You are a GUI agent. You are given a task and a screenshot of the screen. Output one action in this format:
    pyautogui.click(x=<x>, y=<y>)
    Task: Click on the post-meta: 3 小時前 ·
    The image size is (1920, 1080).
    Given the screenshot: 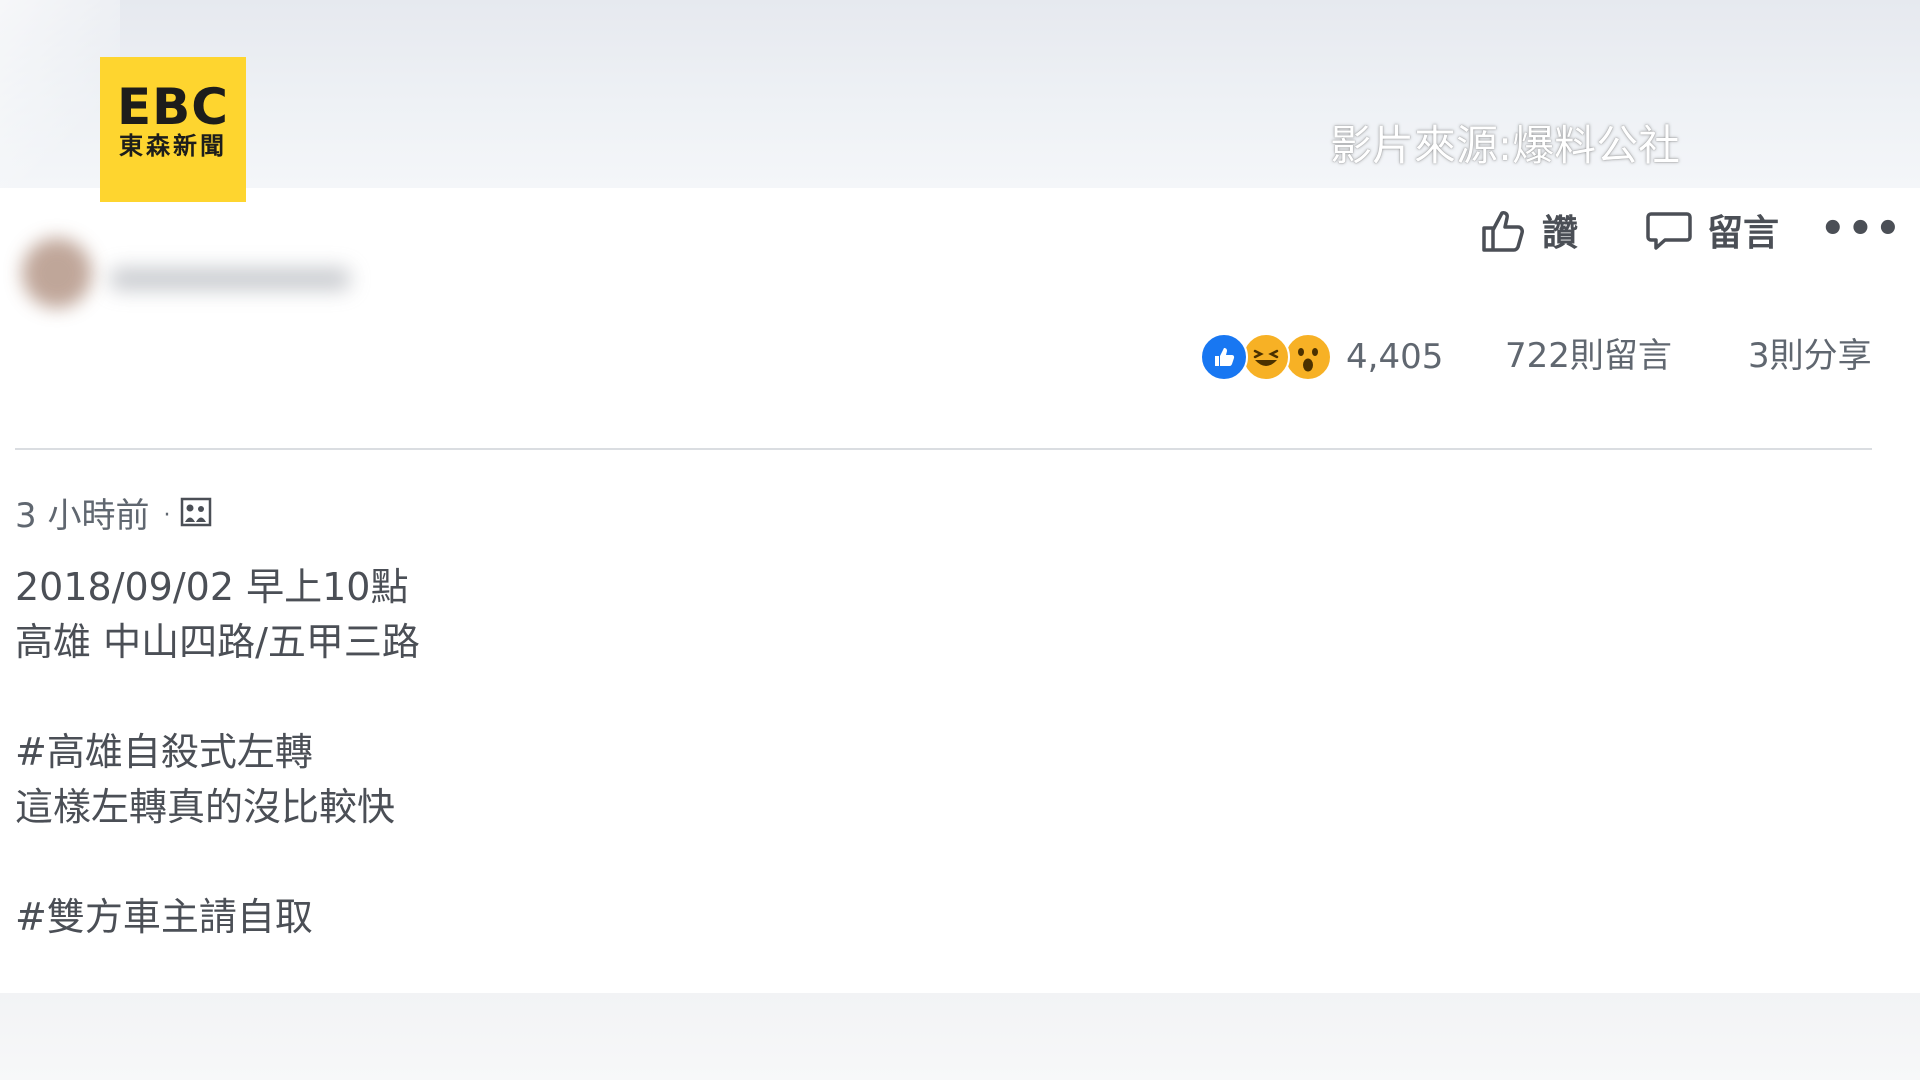 What is the action you would take?
    pyautogui.click(x=113, y=516)
    